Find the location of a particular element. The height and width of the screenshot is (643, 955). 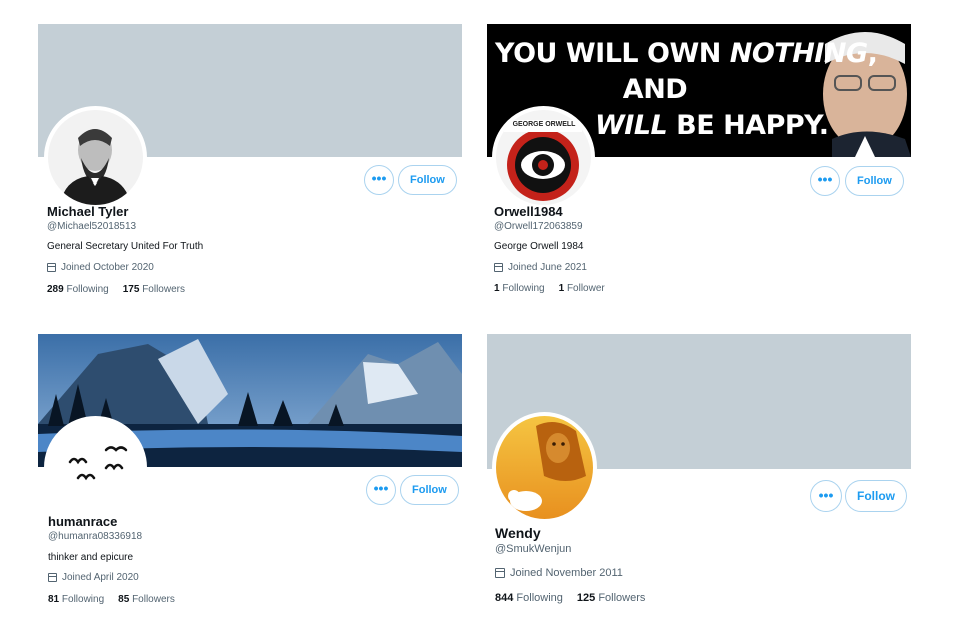

followers-link: 85 Followers is located at coordinates (146, 599).